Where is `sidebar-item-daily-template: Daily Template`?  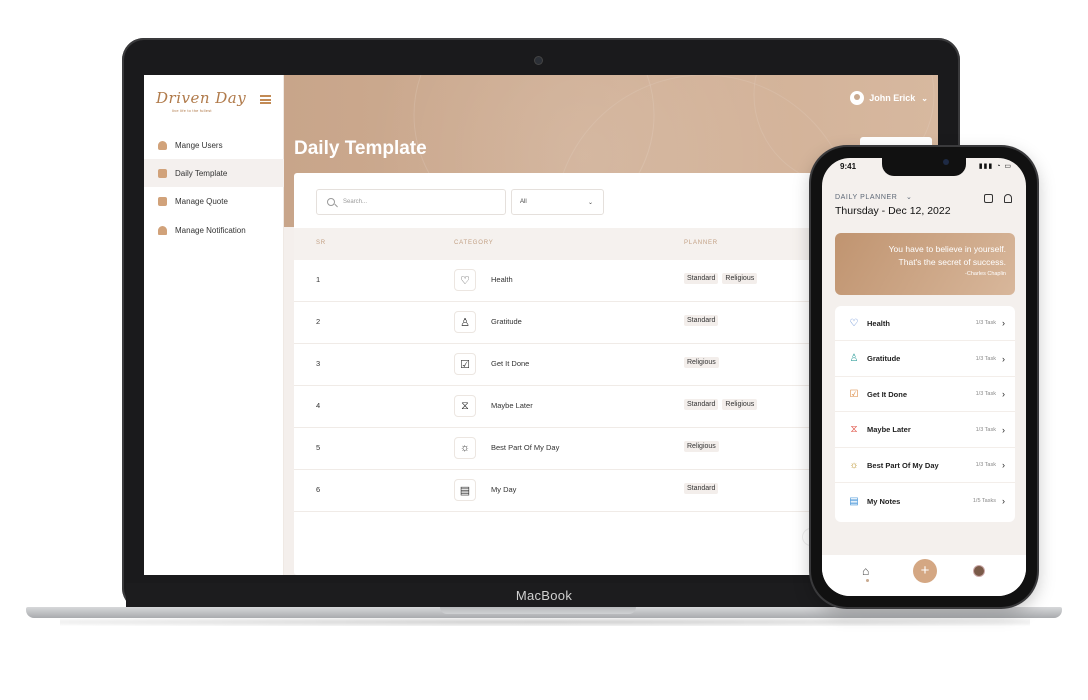
sidebar-item-daily-template: Daily Template is located at coordinates (214, 173).